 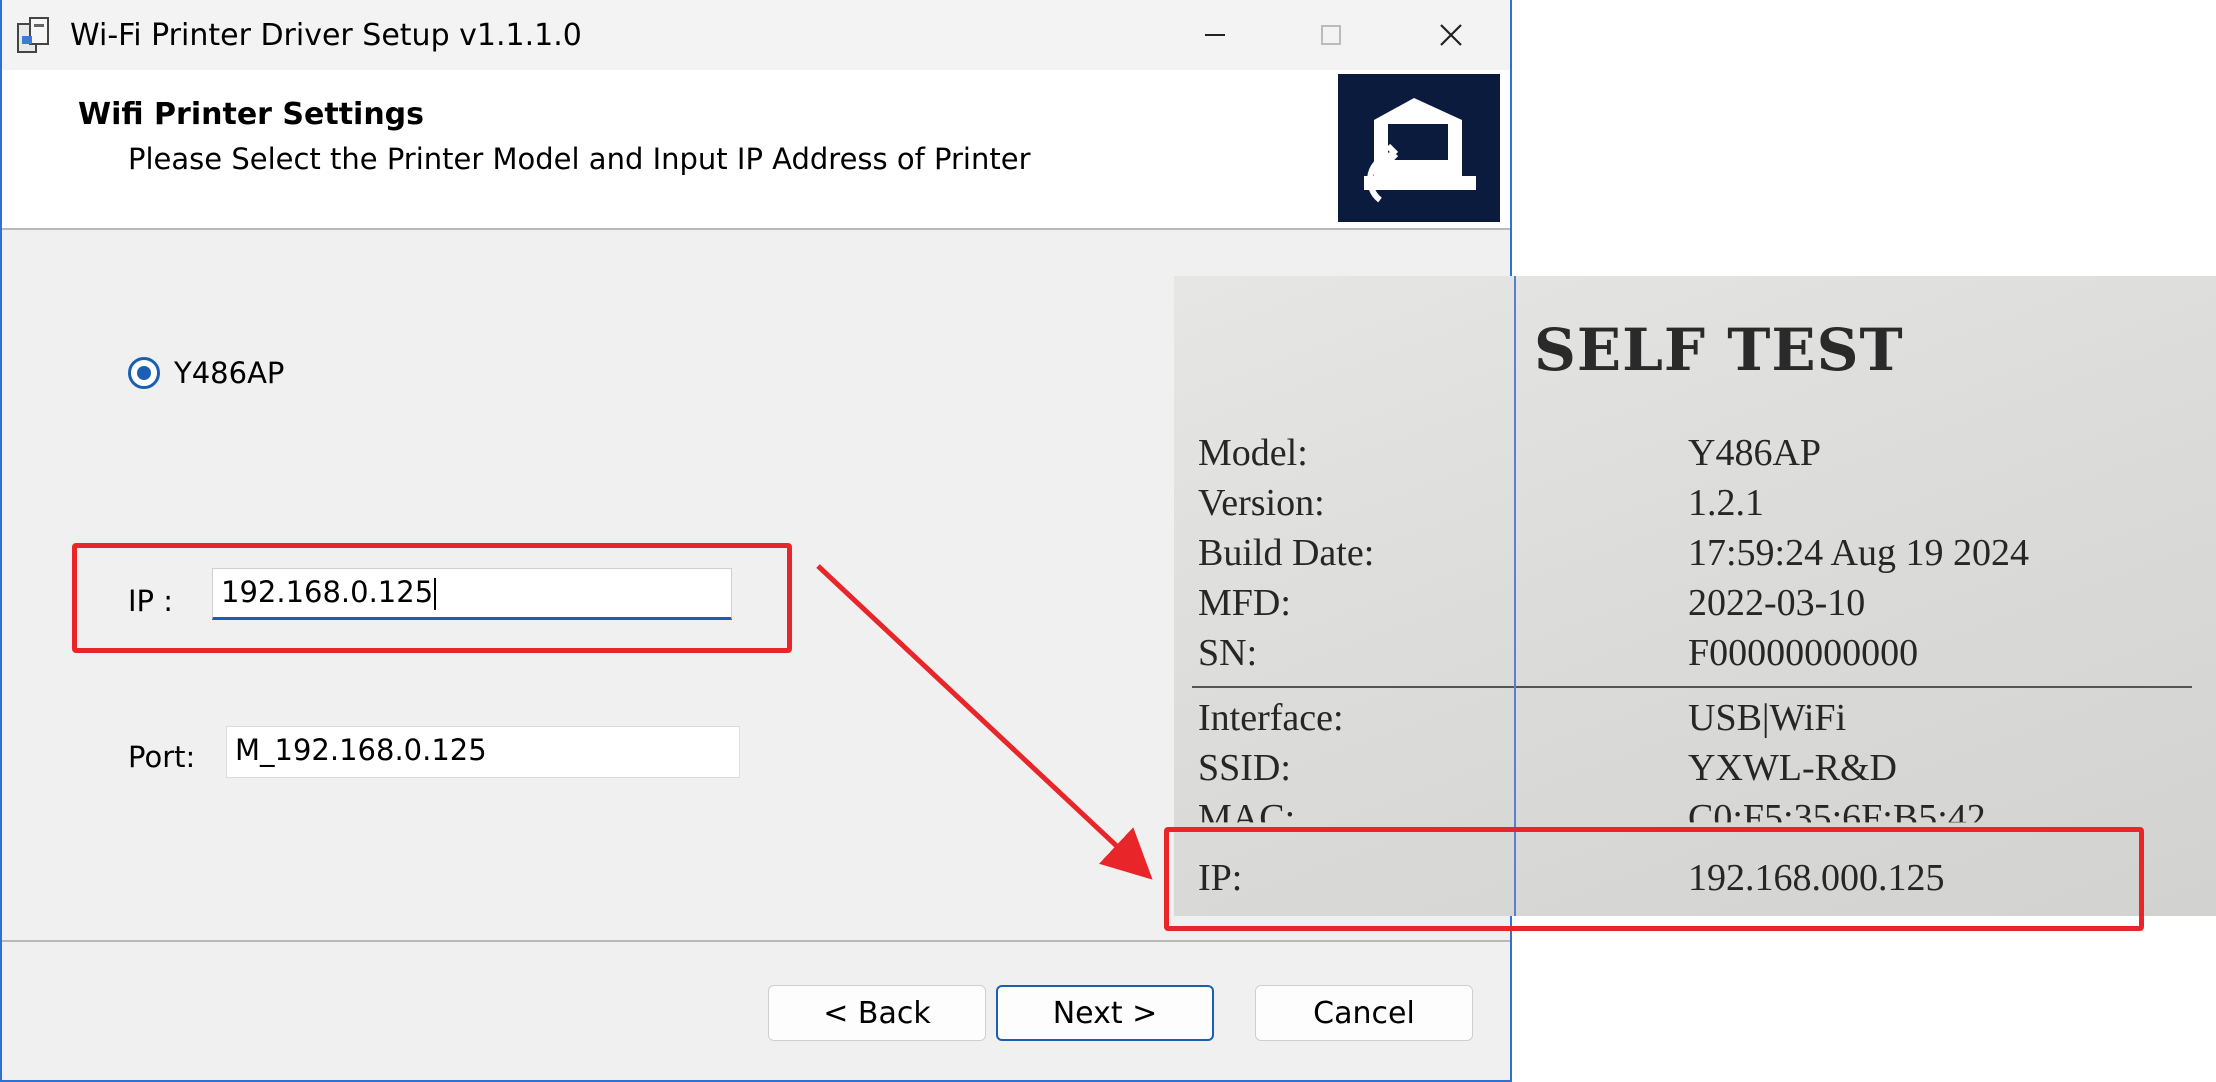 I want to click on page-title: Wifi Printer Settings, so click(x=251, y=114).